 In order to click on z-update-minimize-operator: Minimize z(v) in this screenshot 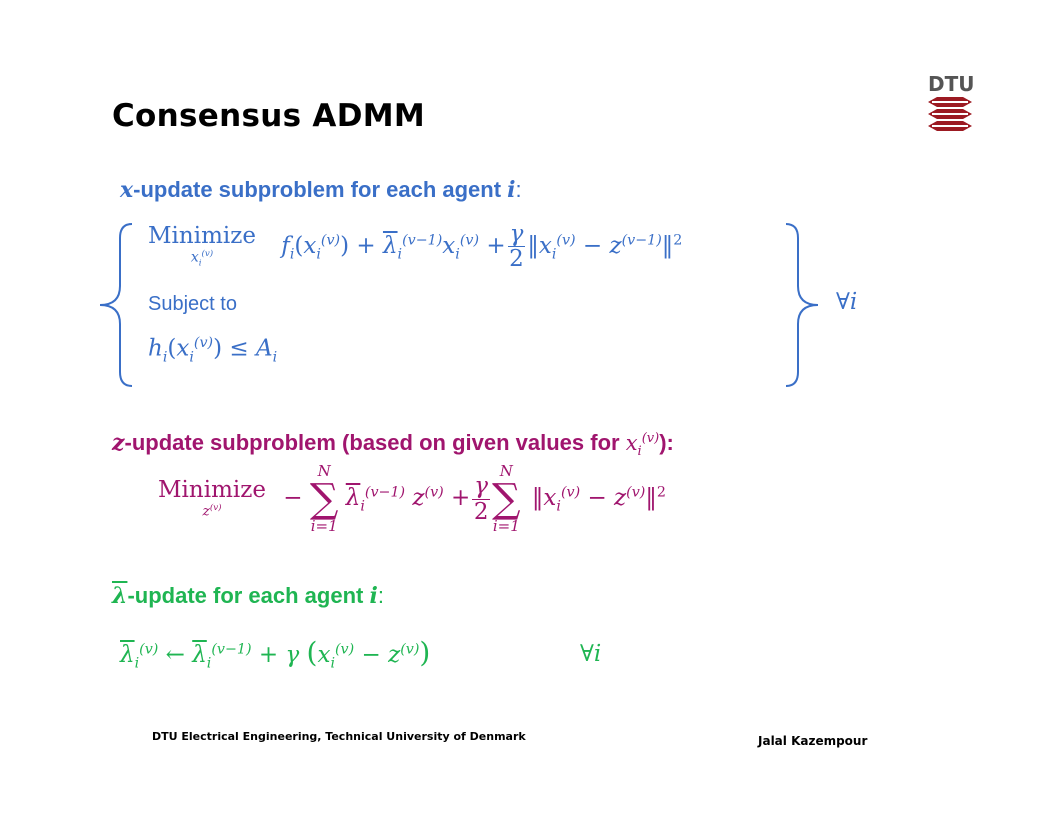, I will do `click(212, 498)`.